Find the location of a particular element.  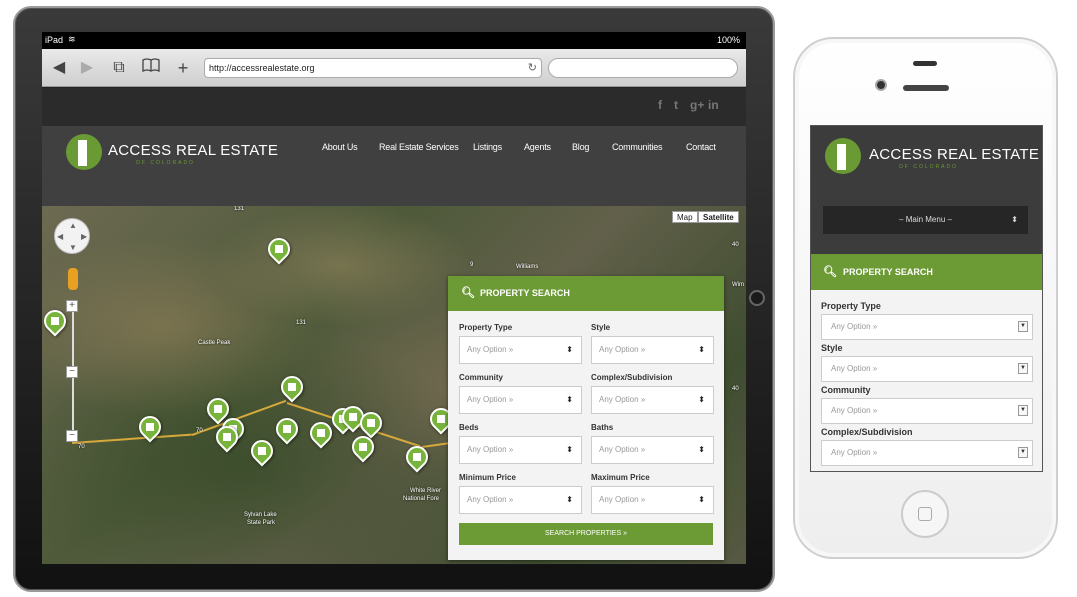

pan-right-icon: ▶ is located at coordinates (84, 236).